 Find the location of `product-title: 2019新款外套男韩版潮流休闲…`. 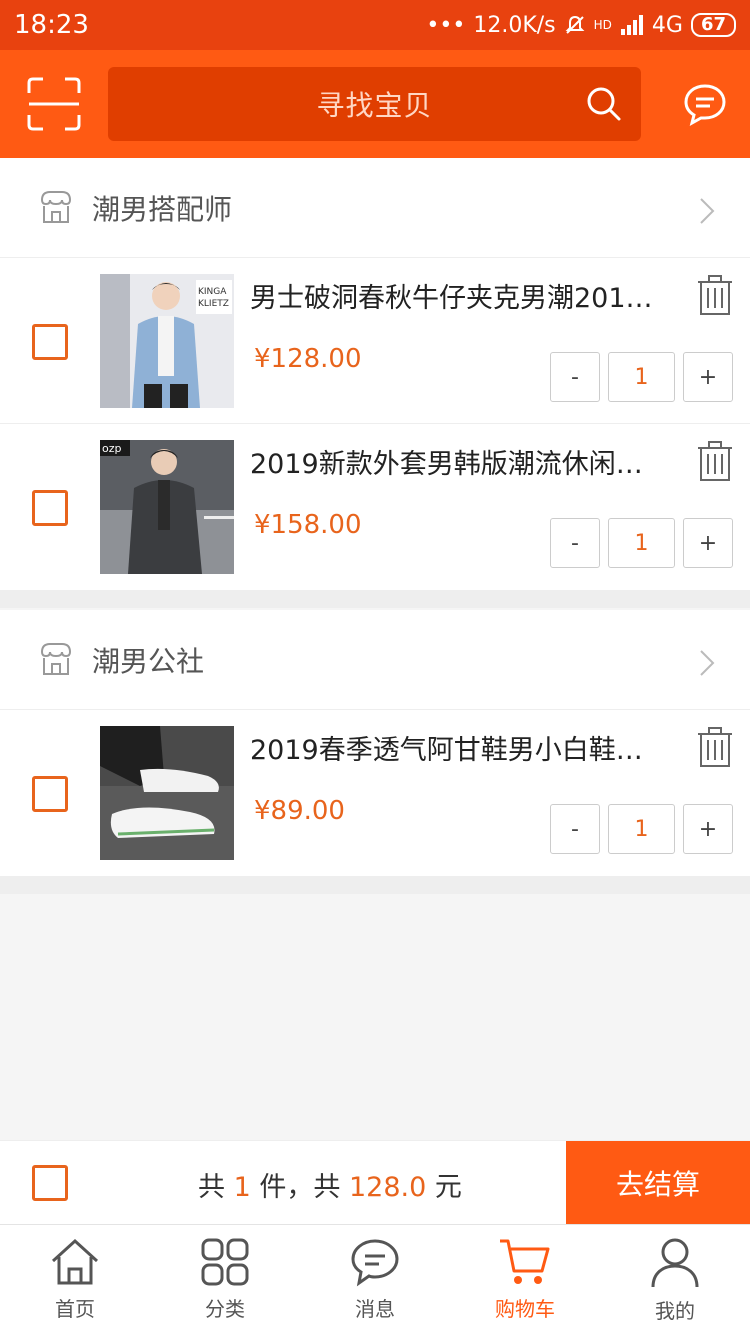

product-title: 2019新款外套男韩版潮流休闲… is located at coordinates (460, 461).